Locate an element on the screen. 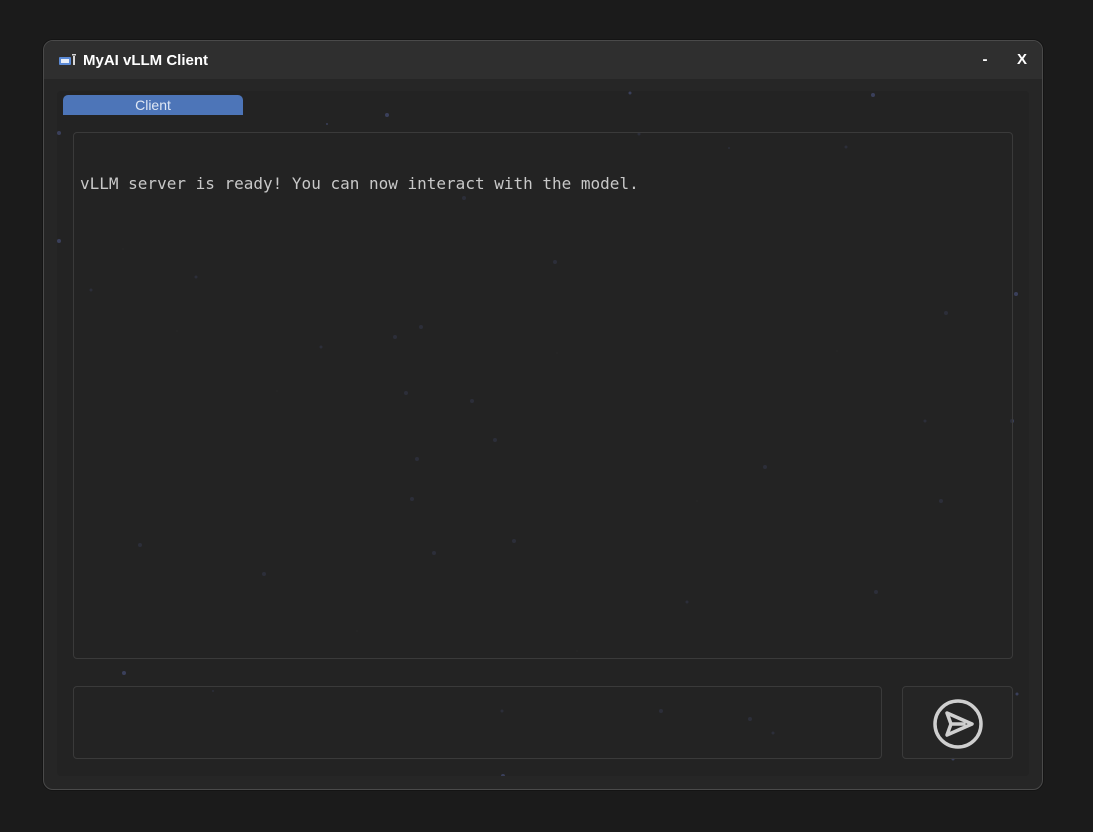  close-button: X is located at coordinates (1022, 60).